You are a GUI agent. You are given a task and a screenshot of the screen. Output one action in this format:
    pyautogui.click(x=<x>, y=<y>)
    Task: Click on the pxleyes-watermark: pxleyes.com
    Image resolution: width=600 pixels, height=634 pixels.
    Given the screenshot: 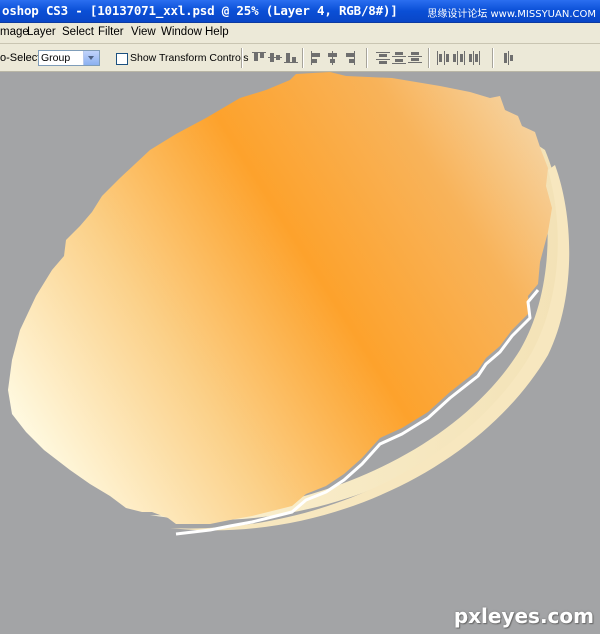 What is the action you would take?
    pyautogui.click(x=523, y=616)
    